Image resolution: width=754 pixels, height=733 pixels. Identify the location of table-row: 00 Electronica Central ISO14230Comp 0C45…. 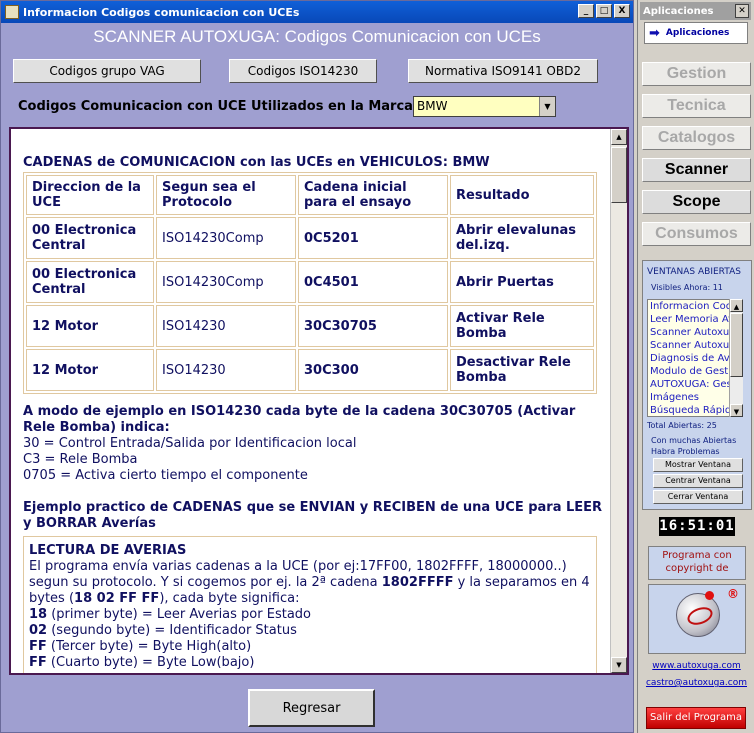
(310, 282).